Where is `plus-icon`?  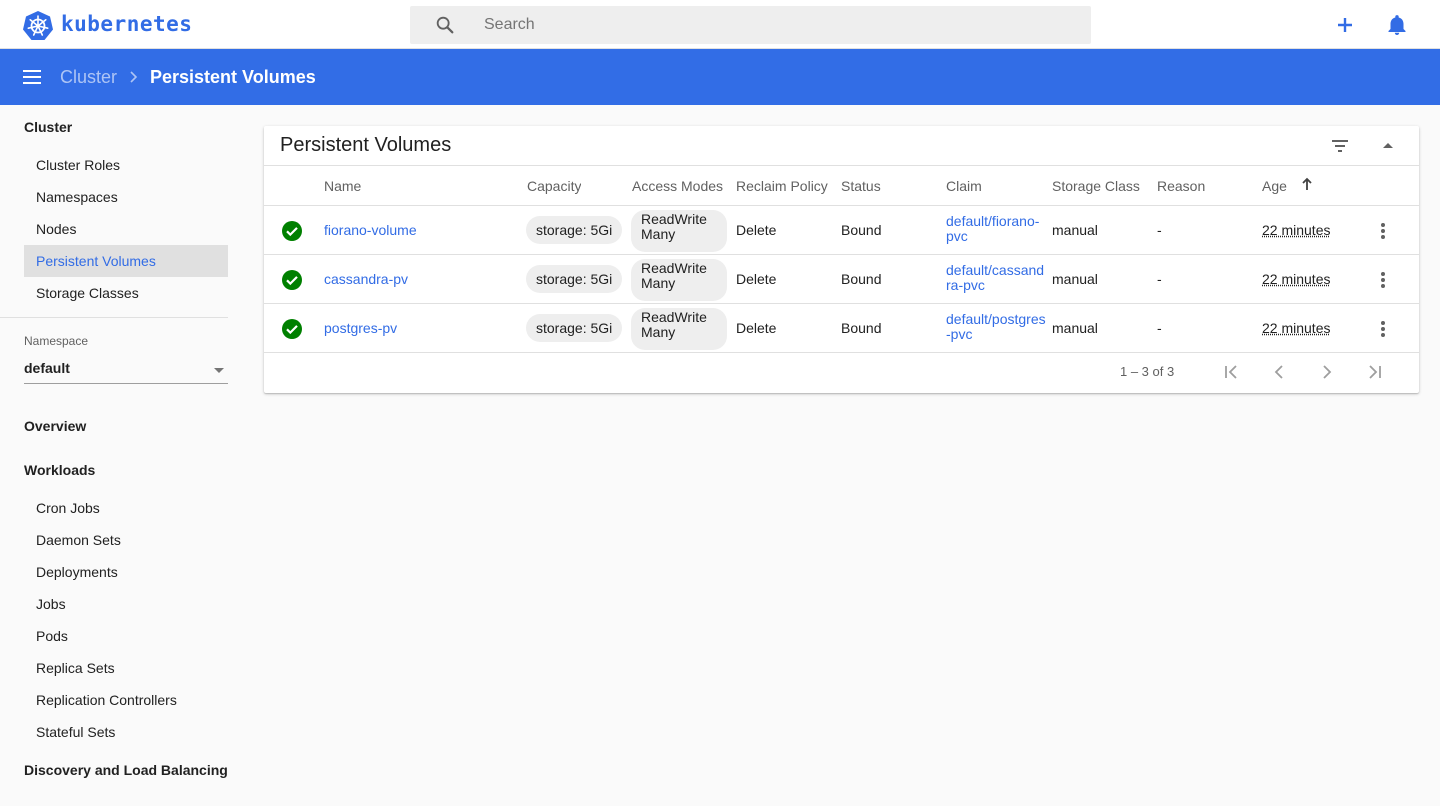 plus-icon is located at coordinates (1345, 25).